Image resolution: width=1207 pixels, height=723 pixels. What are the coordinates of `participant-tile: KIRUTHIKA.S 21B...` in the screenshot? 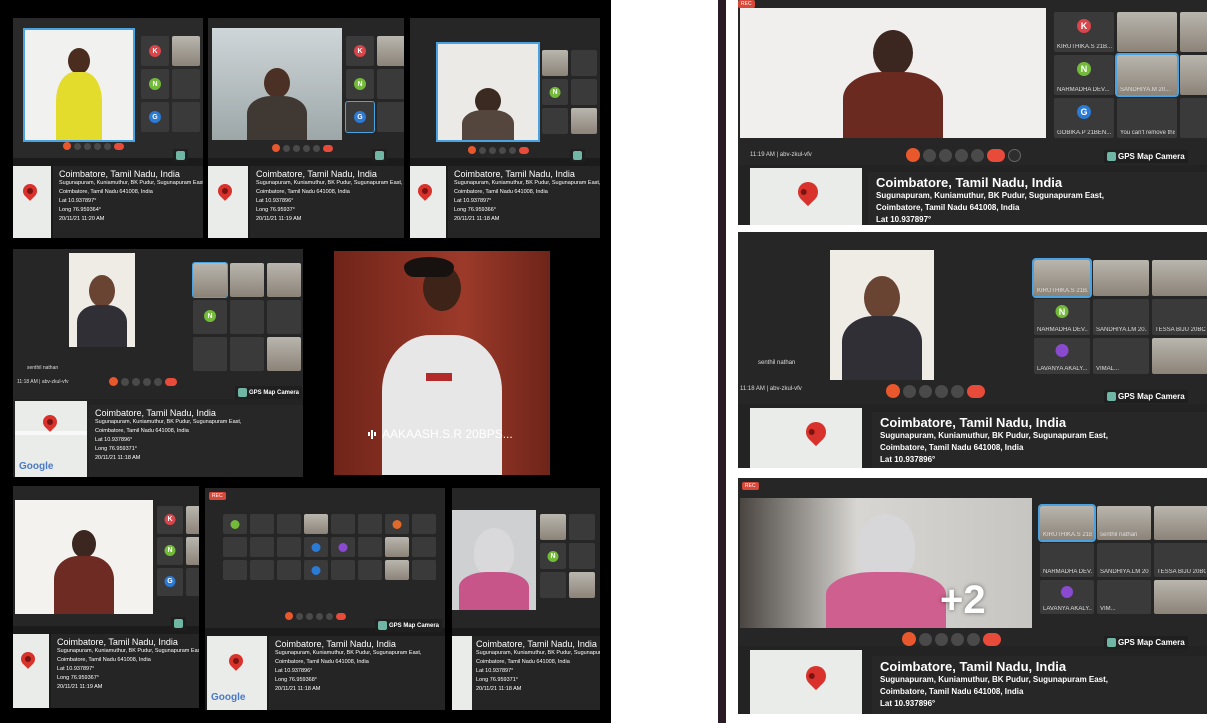 It's located at (1062, 278).